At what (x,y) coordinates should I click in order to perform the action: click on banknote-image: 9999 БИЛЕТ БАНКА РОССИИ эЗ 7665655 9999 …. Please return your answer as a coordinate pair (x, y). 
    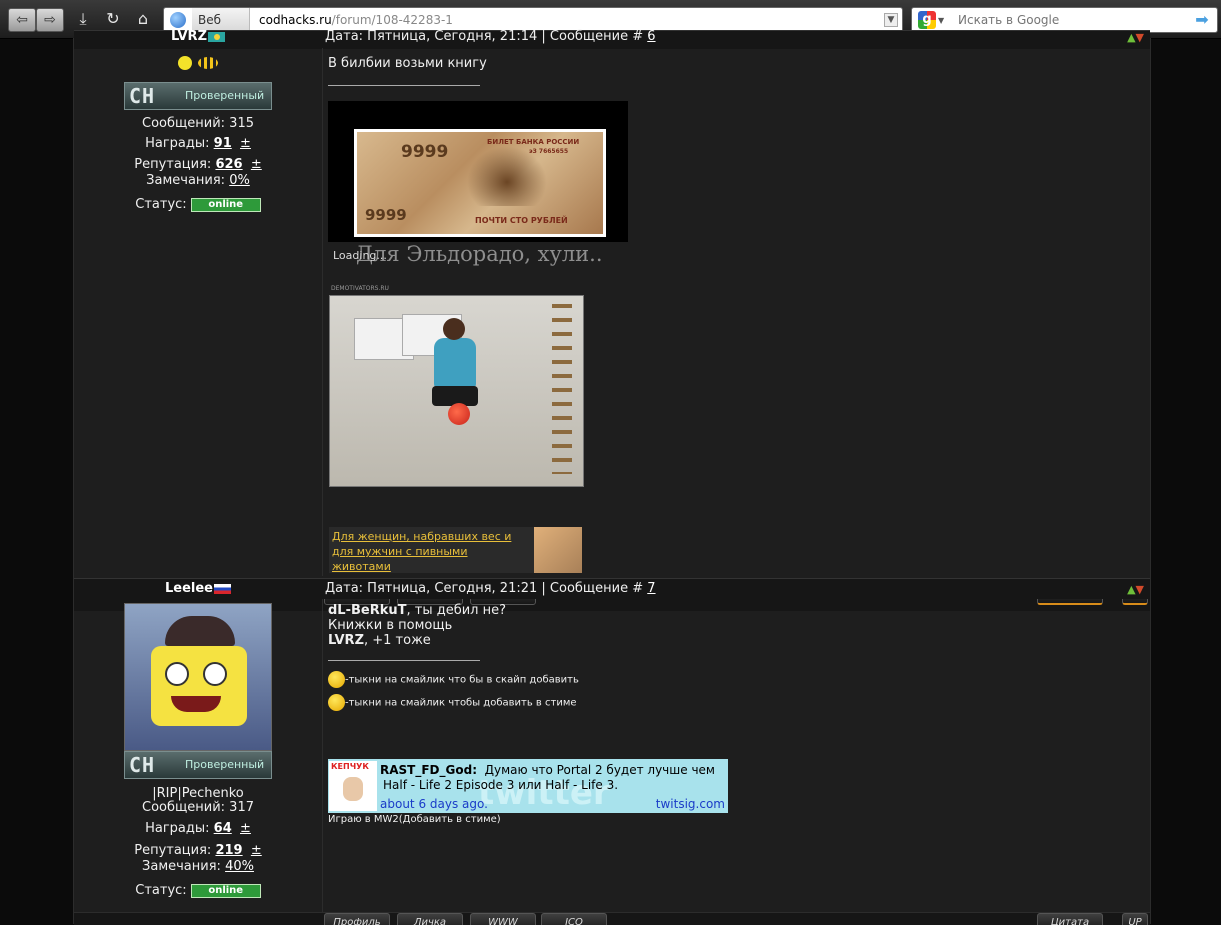
    Looking at the image, I should click on (480, 183).